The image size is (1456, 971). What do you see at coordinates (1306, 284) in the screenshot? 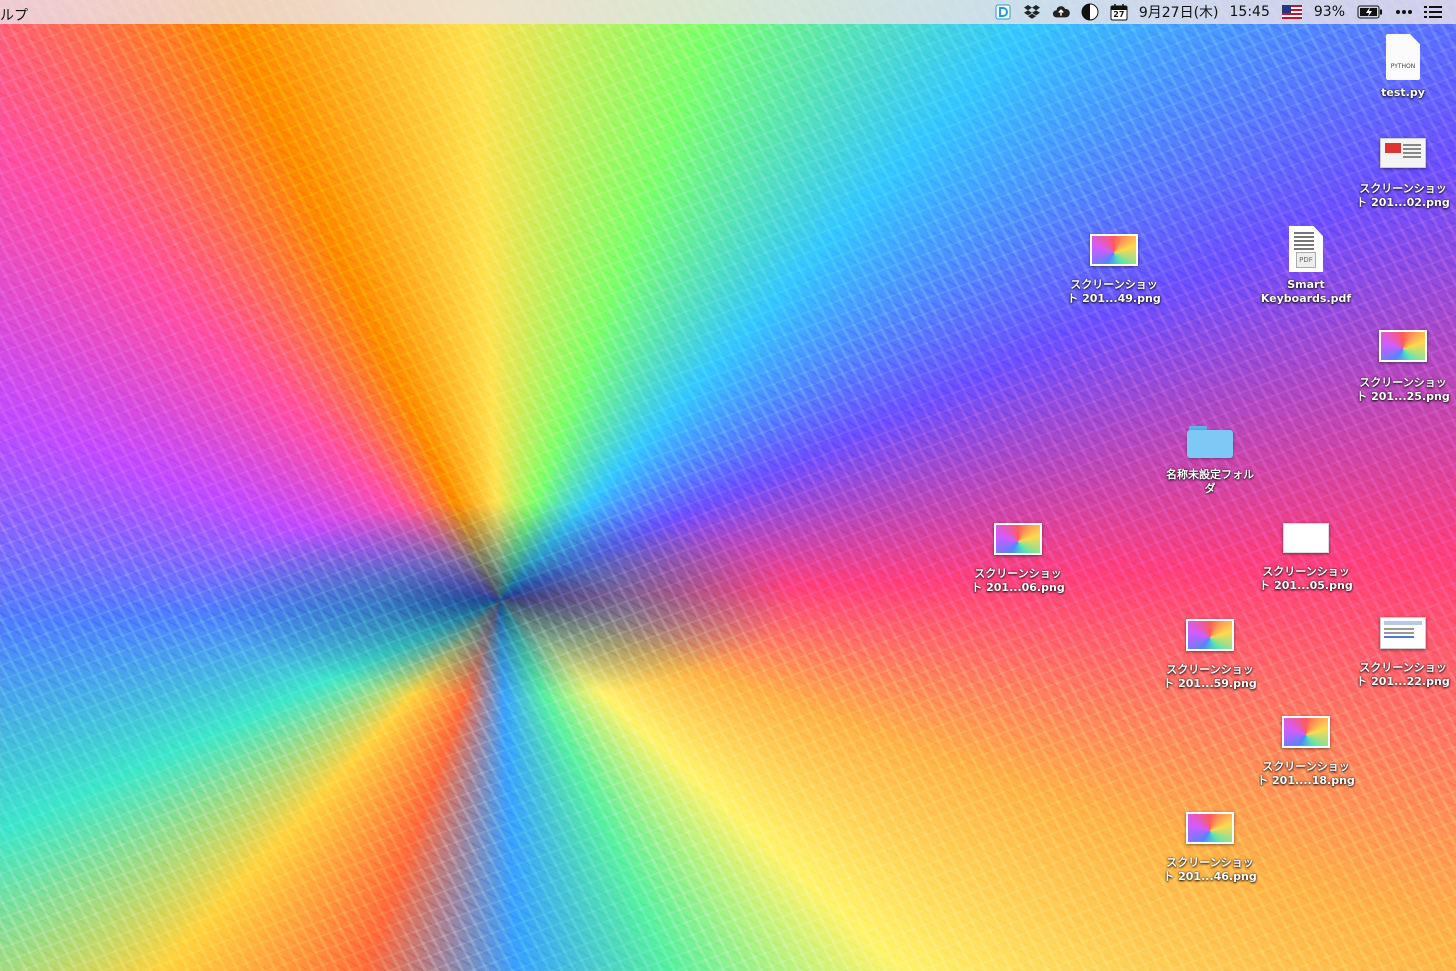
I see `item-label-line1: Smart` at bounding box center [1306, 284].